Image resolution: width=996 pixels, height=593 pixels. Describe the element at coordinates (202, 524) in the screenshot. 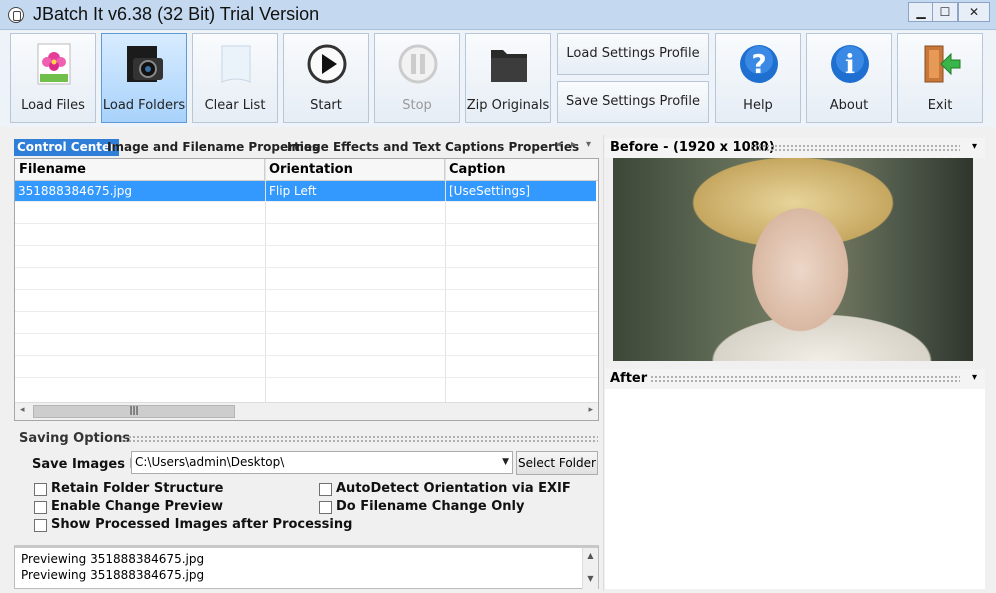

I see `show-processed-images-label: Show Processed Images after Processing` at that location.